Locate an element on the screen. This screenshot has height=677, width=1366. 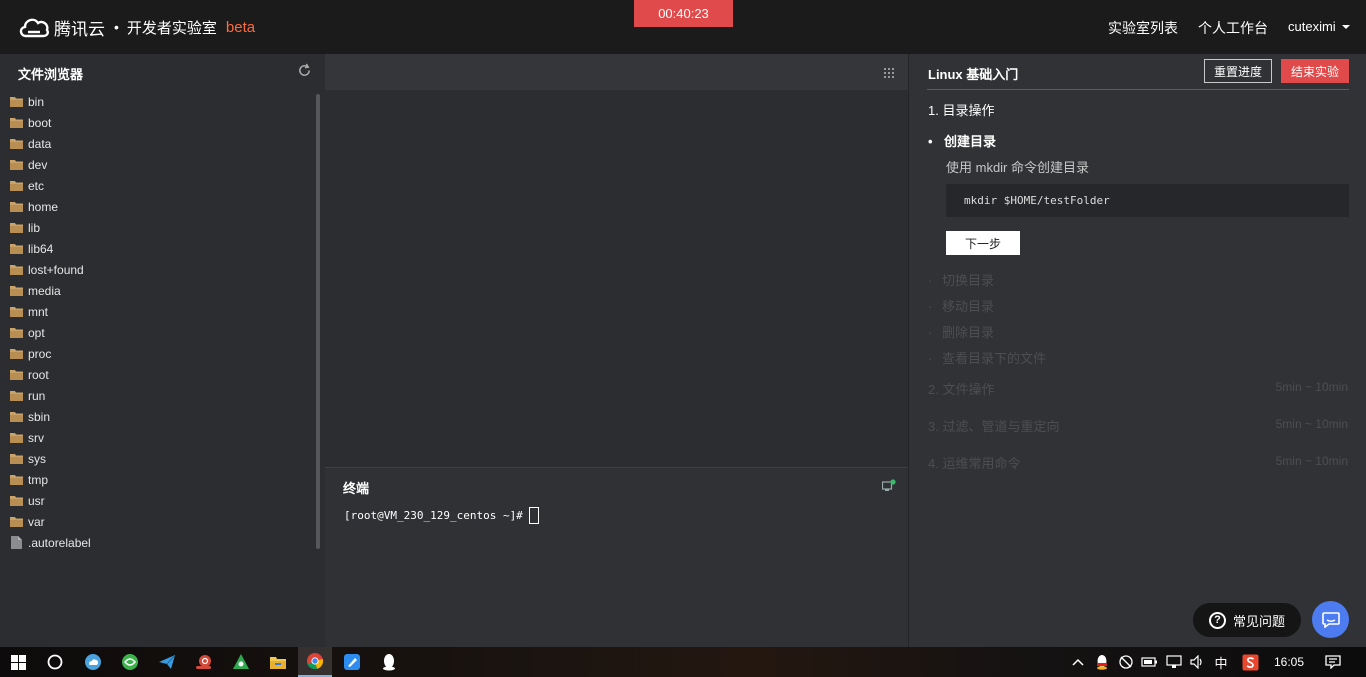
faq-button: ? 常见问题 is located at coordinates (1247, 620).